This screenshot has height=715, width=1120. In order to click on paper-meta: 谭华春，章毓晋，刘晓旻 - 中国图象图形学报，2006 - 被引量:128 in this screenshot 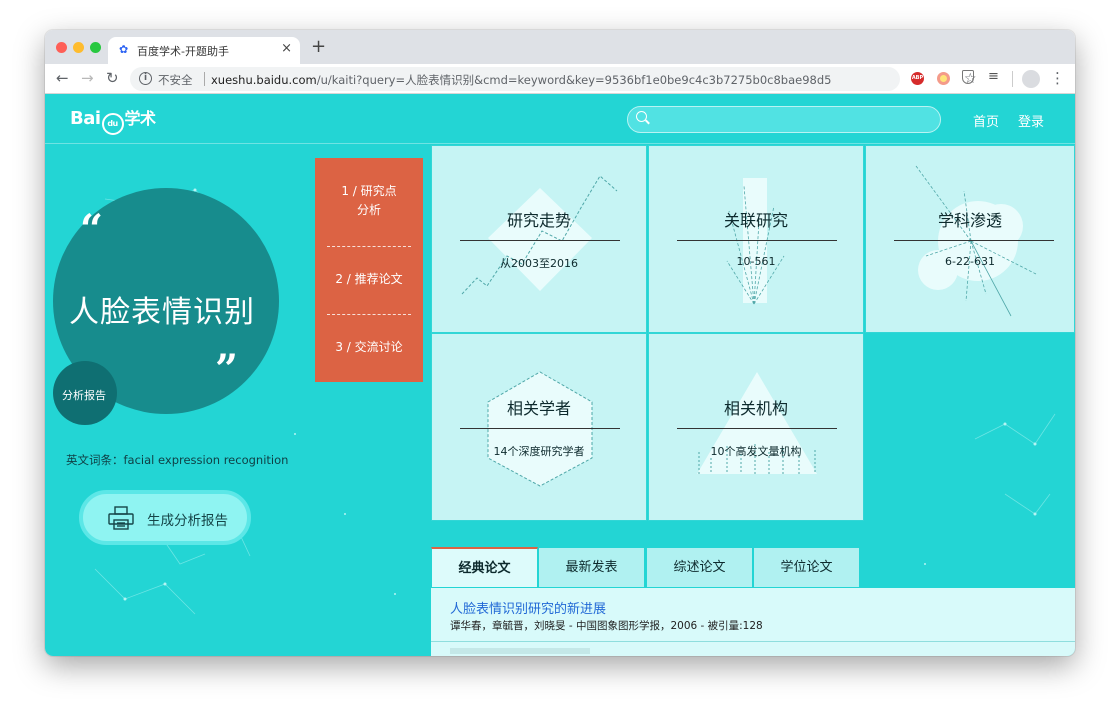, I will do `click(606, 626)`.